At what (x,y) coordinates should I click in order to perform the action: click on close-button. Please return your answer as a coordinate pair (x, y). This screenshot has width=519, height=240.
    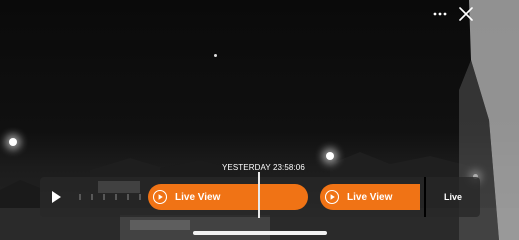
    Looking at the image, I should click on (466, 14).